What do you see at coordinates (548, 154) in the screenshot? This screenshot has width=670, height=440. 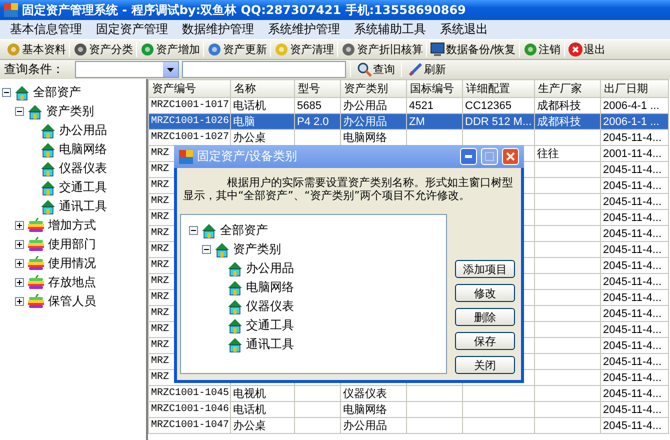 I see `table-cell: 往往` at bounding box center [548, 154].